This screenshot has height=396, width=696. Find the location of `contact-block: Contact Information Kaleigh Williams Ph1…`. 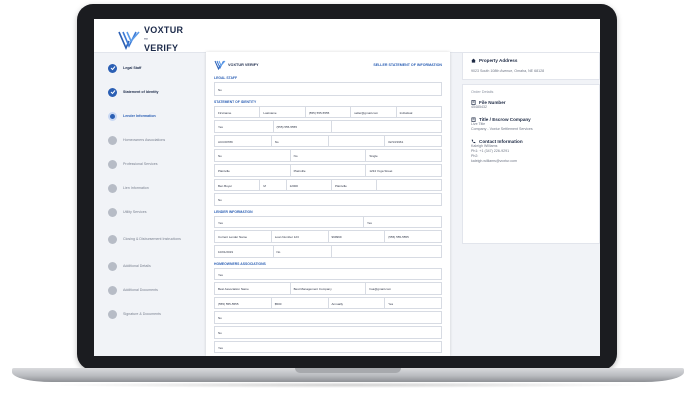

contact-block: Contact Information Kaleigh Williams Ph1… is located at coordinates (531, 151).